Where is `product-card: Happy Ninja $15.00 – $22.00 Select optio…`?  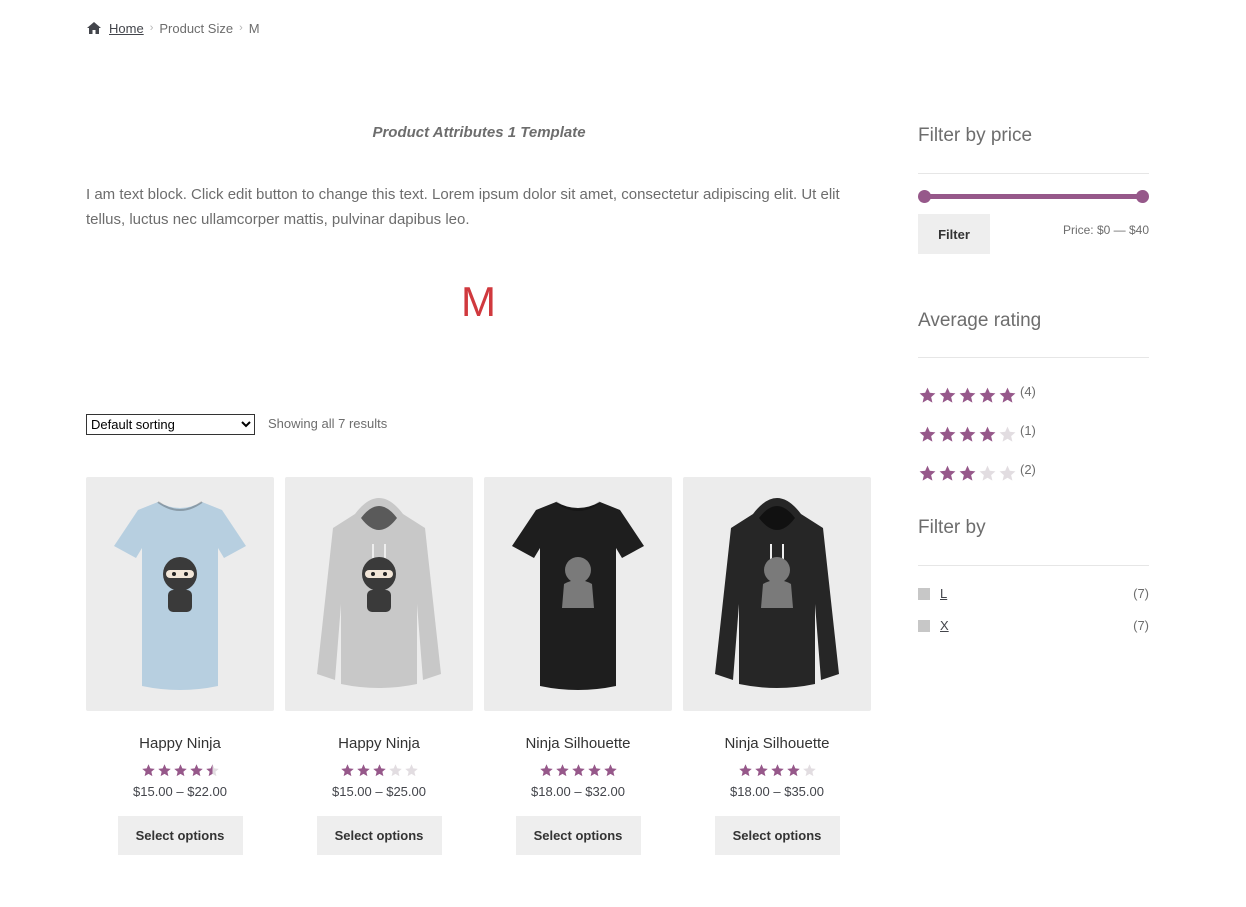 product-card: Happy Ninja $15.00 – $22.00 Select optio… is located at coordinates (180, 666).